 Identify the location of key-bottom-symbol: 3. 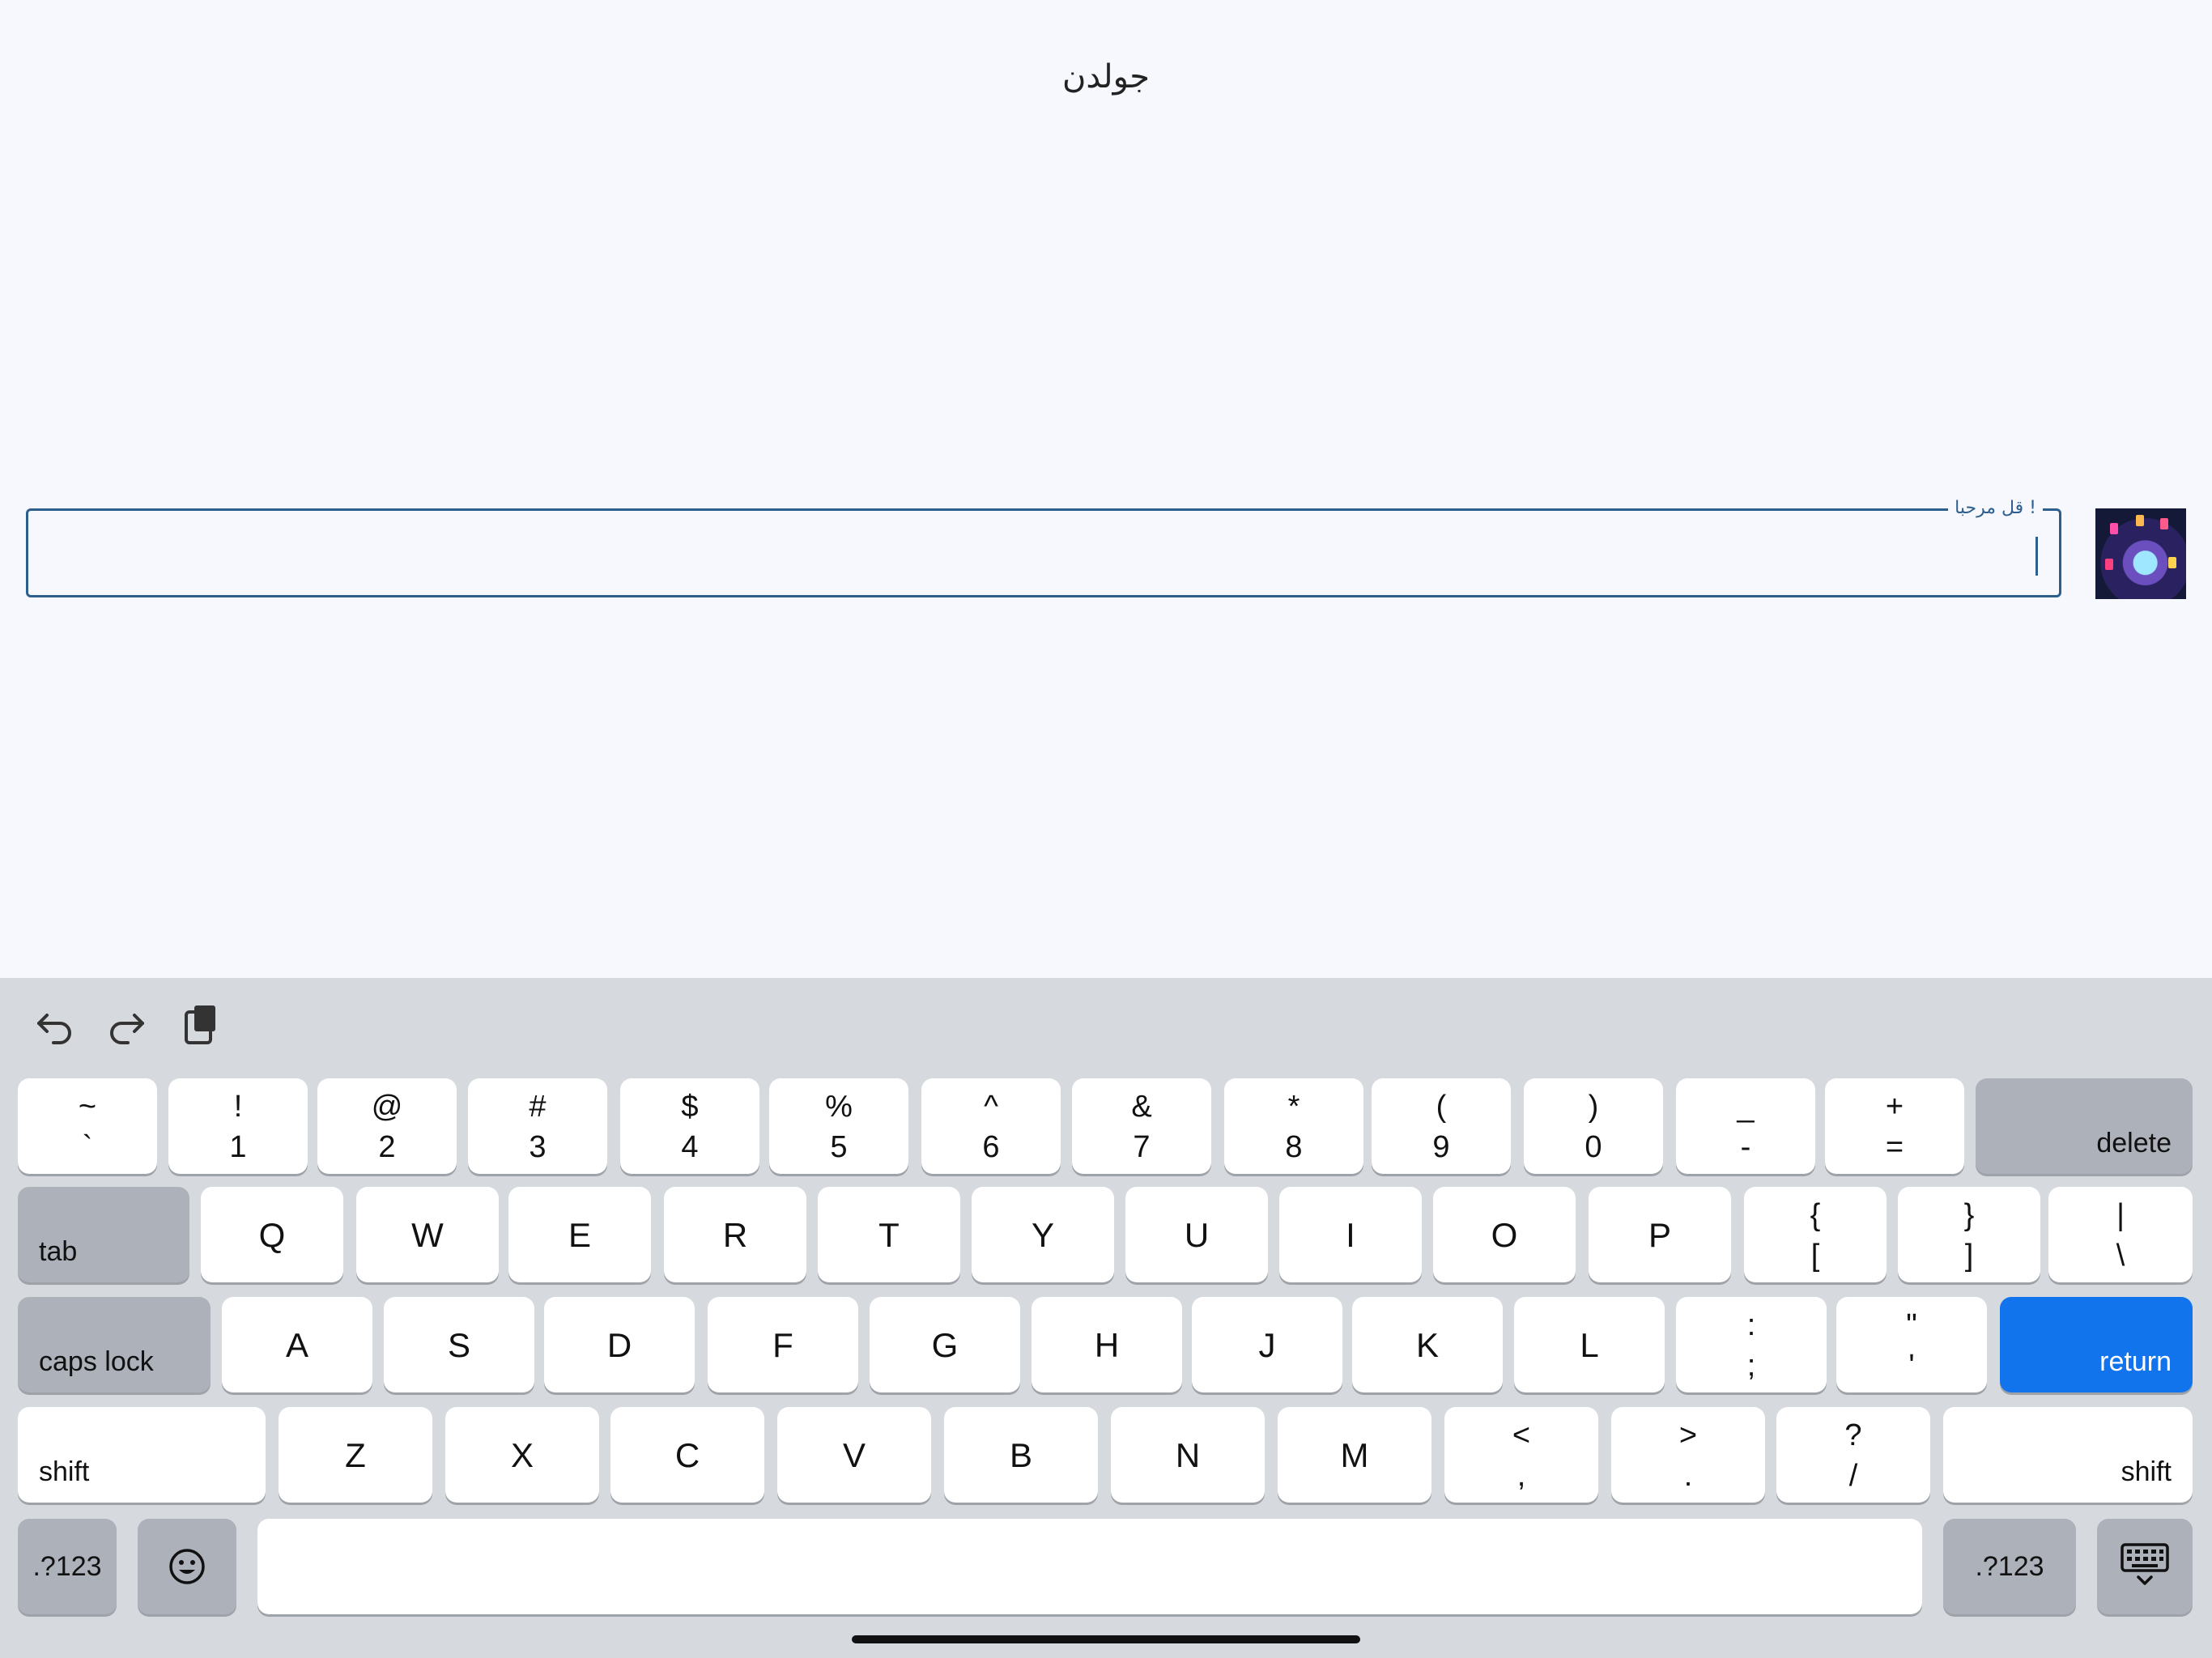
(538, 1147).